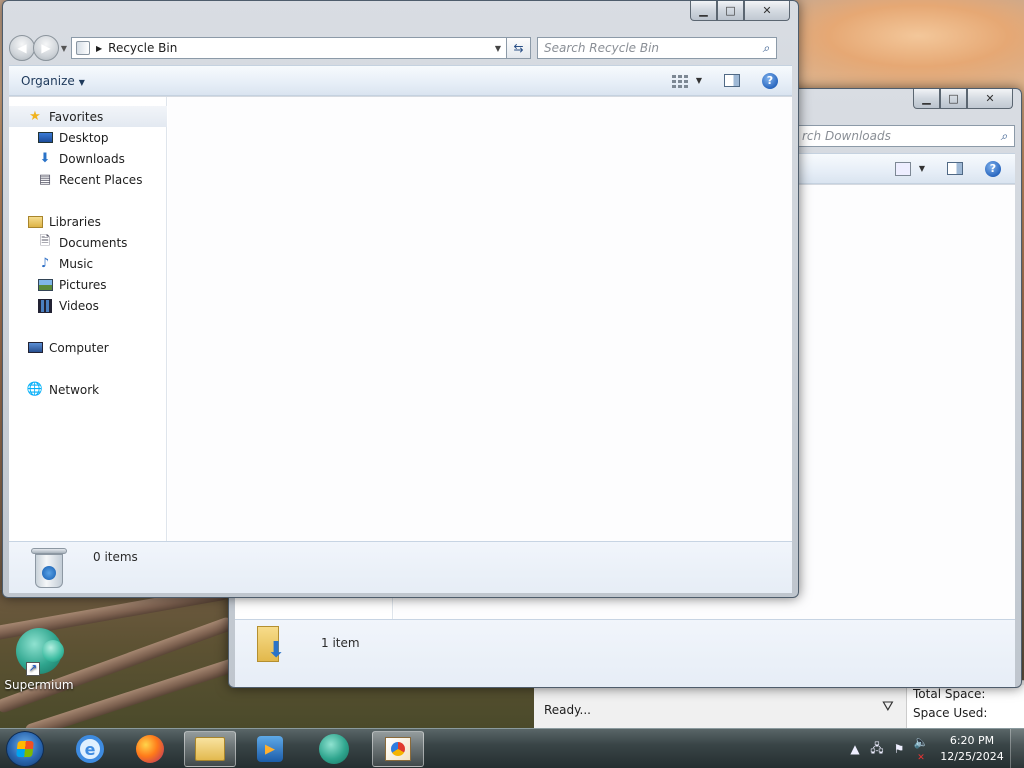  I want to click on search-placeholder: rch Downloads, so click(846, 136).